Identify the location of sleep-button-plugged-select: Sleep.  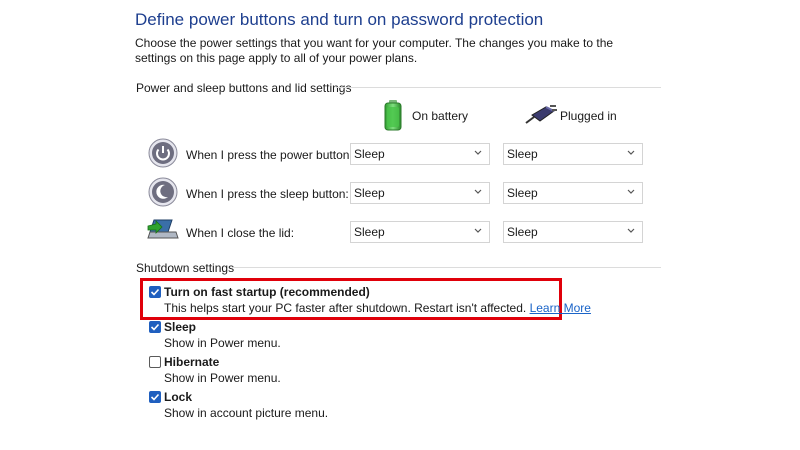
(573, 193).